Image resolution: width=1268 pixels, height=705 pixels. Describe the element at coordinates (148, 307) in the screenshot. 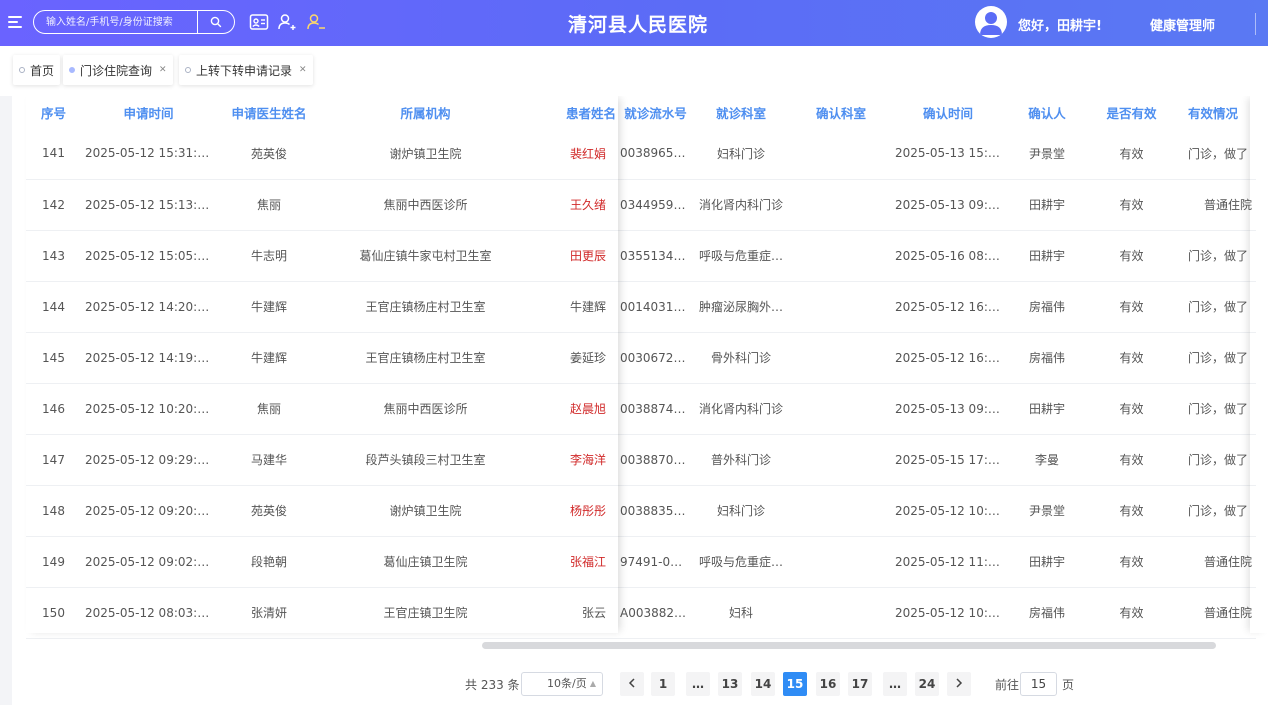

I see `cell-apply-time: 2025-05-12 14:20:35` at that location.